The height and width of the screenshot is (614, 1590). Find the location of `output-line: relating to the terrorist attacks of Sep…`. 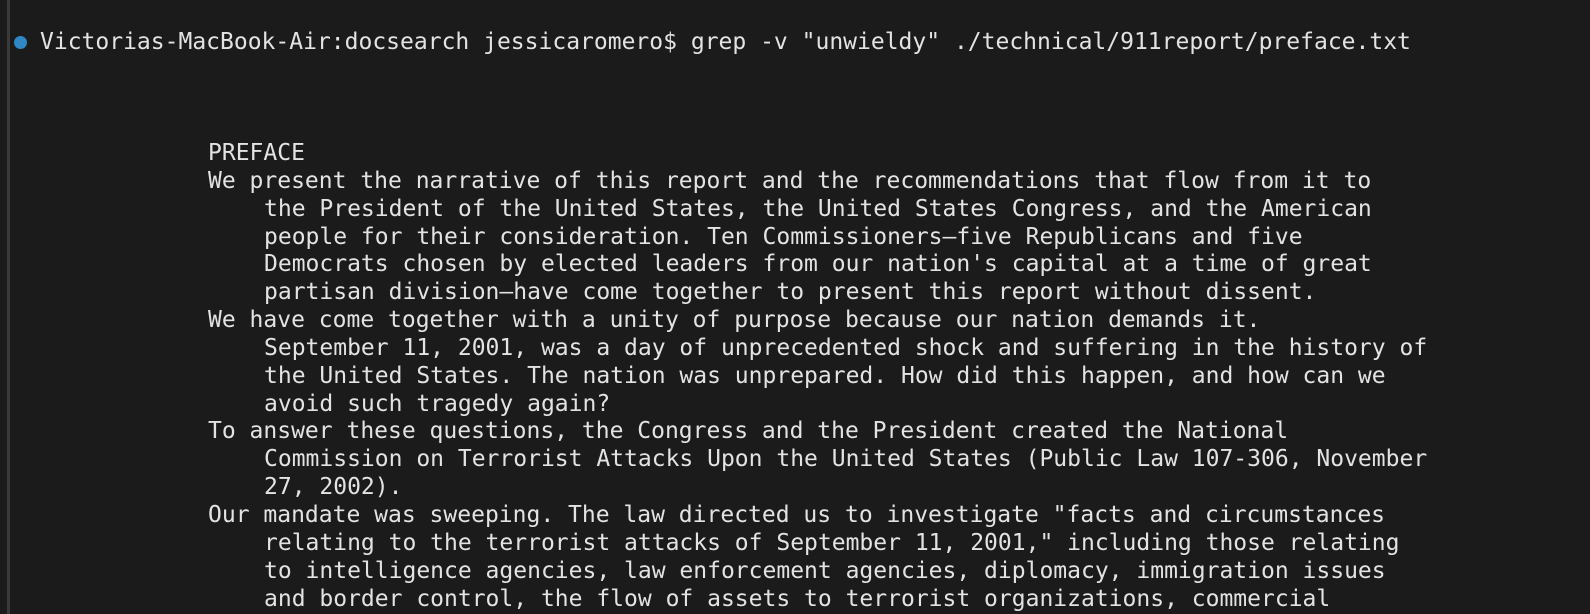

output-line: relating to the terrorist attacks of Sep… is located at coordinates (832, 542).